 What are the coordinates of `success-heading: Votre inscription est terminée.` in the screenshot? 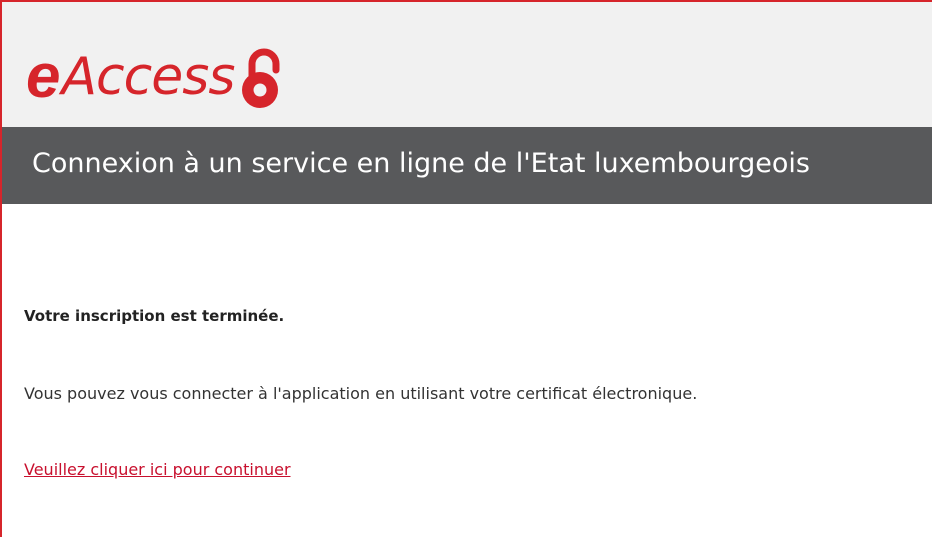 It's located at (154, 316).